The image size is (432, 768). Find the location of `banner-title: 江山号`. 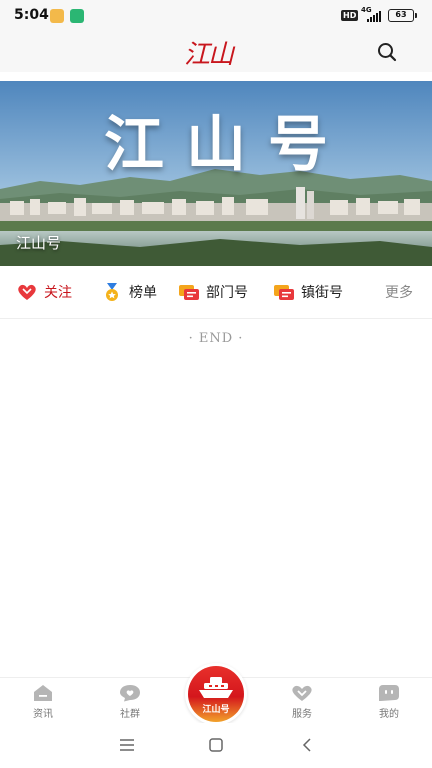

banner-title: 江山号 is located at coordinates (227, 145).